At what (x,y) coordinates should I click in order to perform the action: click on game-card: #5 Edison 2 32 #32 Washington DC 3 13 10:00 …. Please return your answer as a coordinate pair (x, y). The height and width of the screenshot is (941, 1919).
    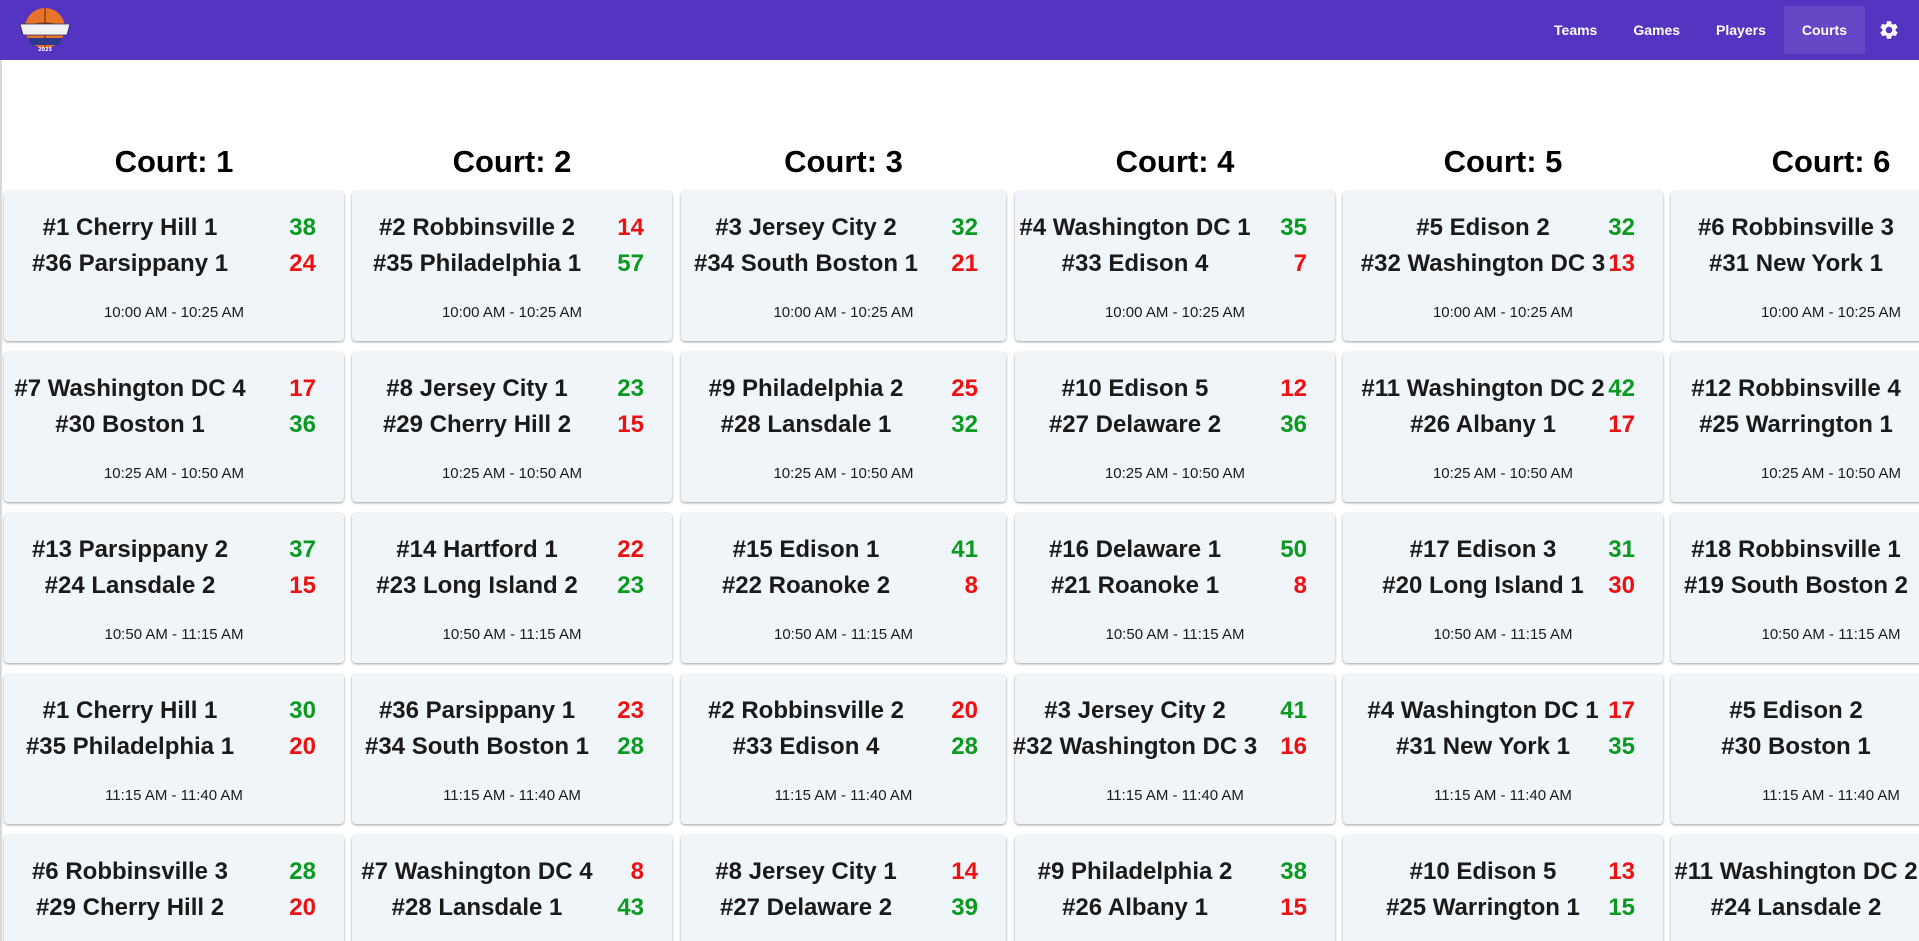
    Looking at the image, I should click on (1503, 266).